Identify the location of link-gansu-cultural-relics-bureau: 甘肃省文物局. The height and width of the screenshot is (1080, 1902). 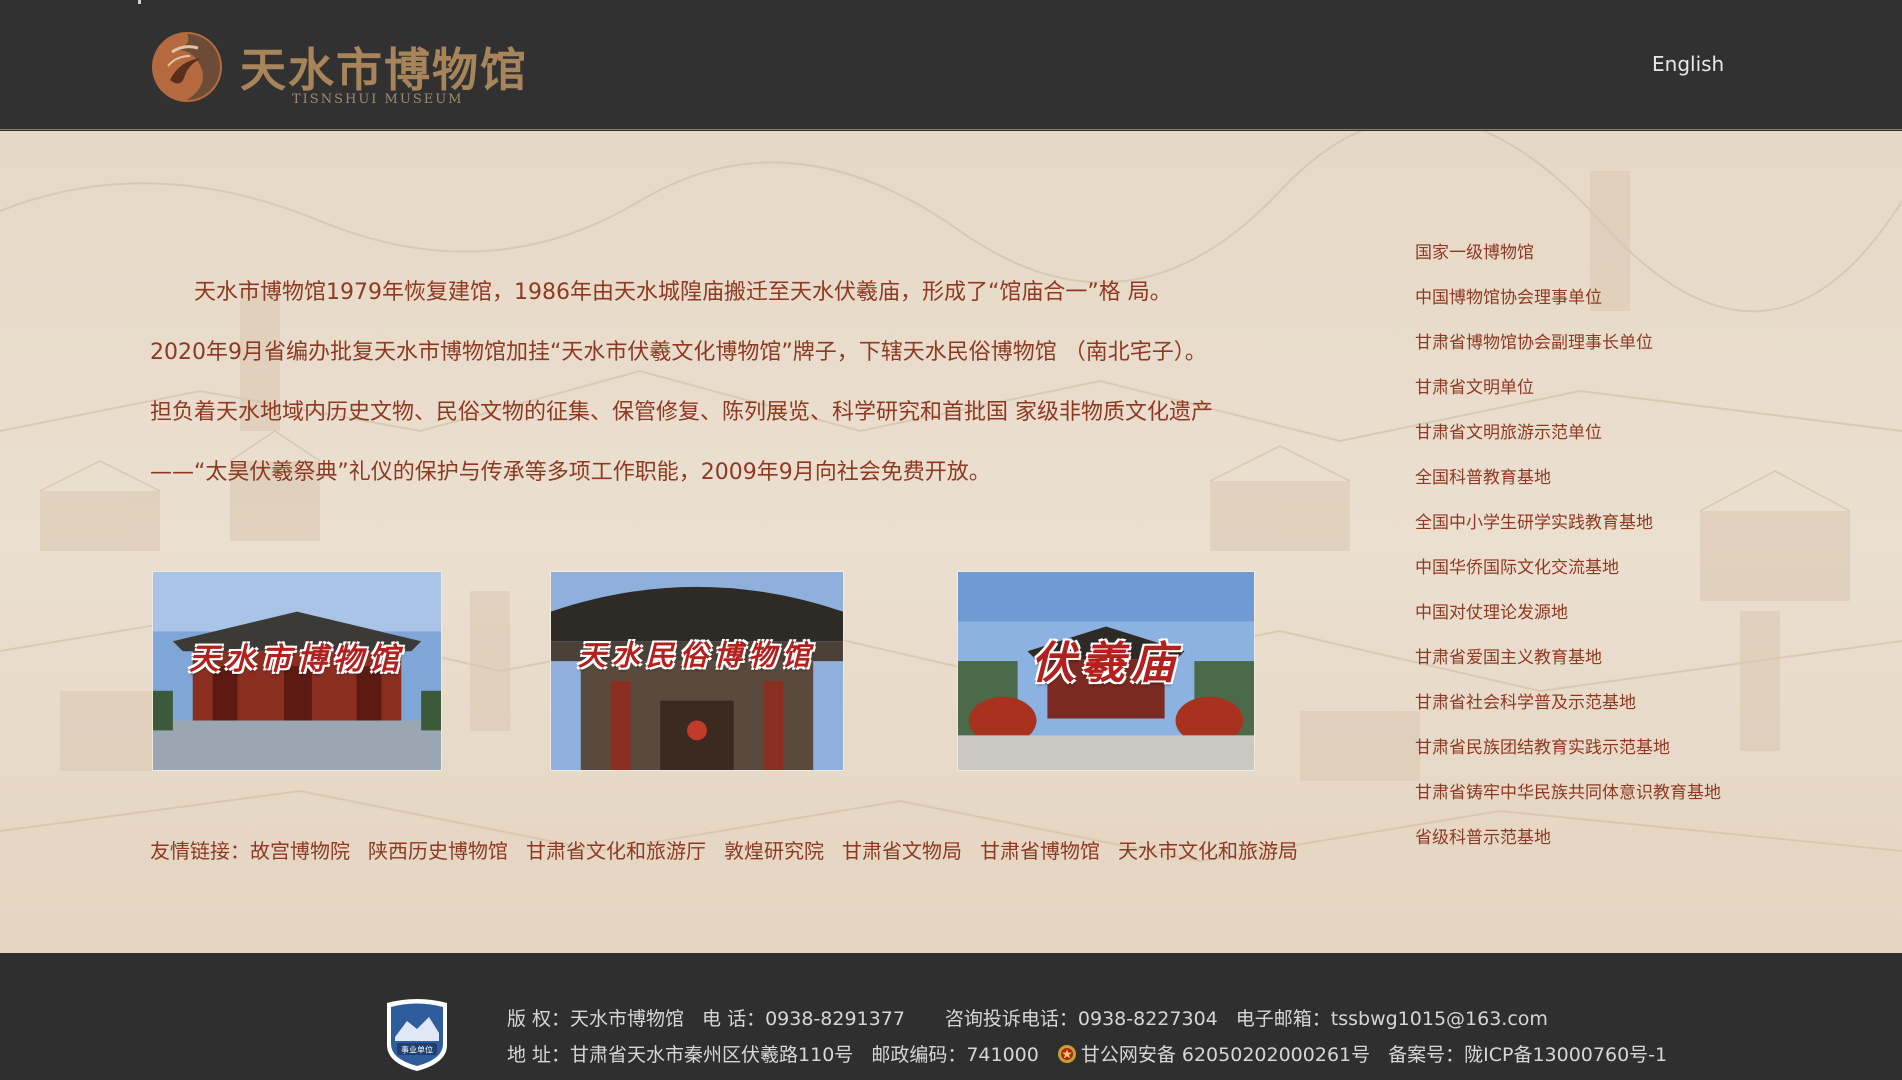
(902, 851).